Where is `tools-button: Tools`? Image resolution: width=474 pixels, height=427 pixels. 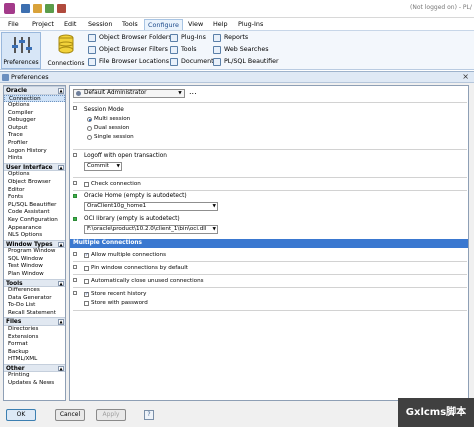
tools-button: Tools is located at coordinates (183, 50).